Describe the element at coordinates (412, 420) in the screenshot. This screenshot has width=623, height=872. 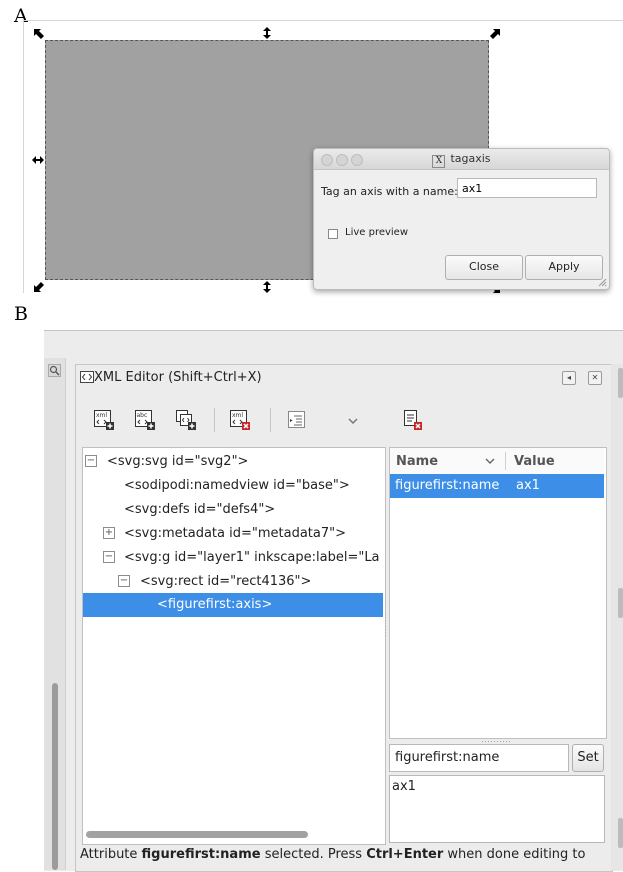
I see `delete-attribute-icon` at that location.